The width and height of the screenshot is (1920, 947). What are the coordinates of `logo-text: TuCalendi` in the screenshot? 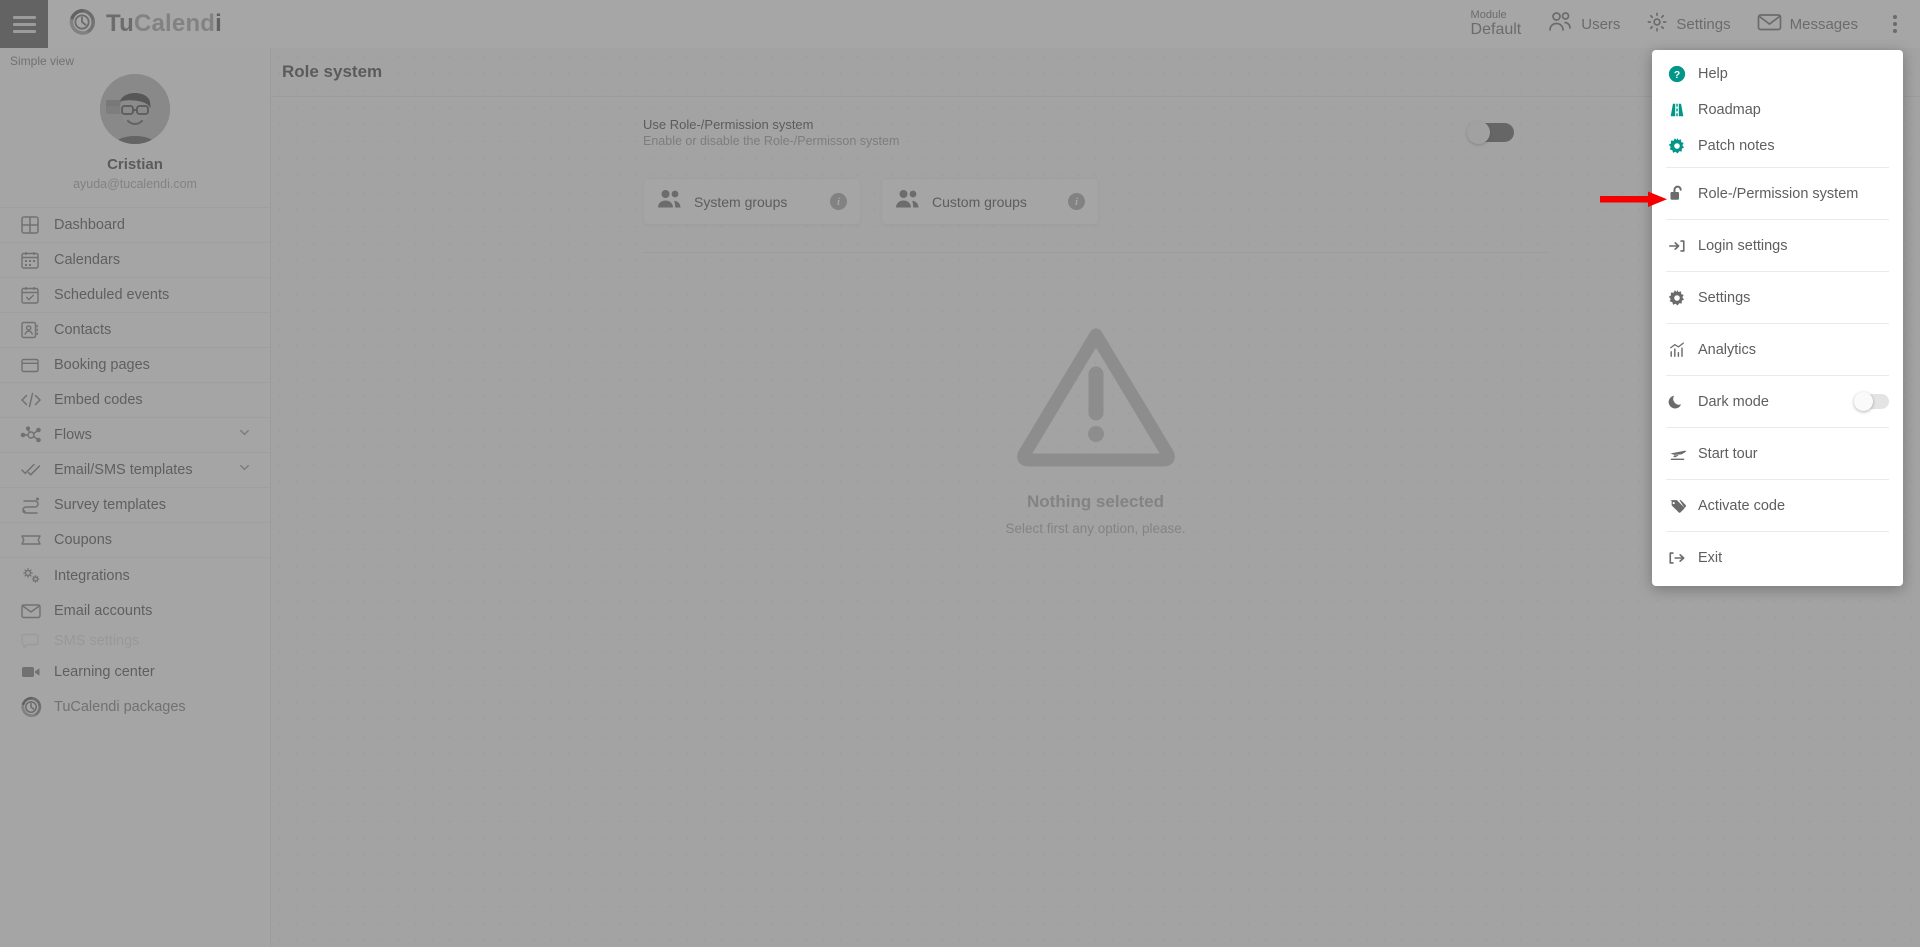 It's located at (164, 23).